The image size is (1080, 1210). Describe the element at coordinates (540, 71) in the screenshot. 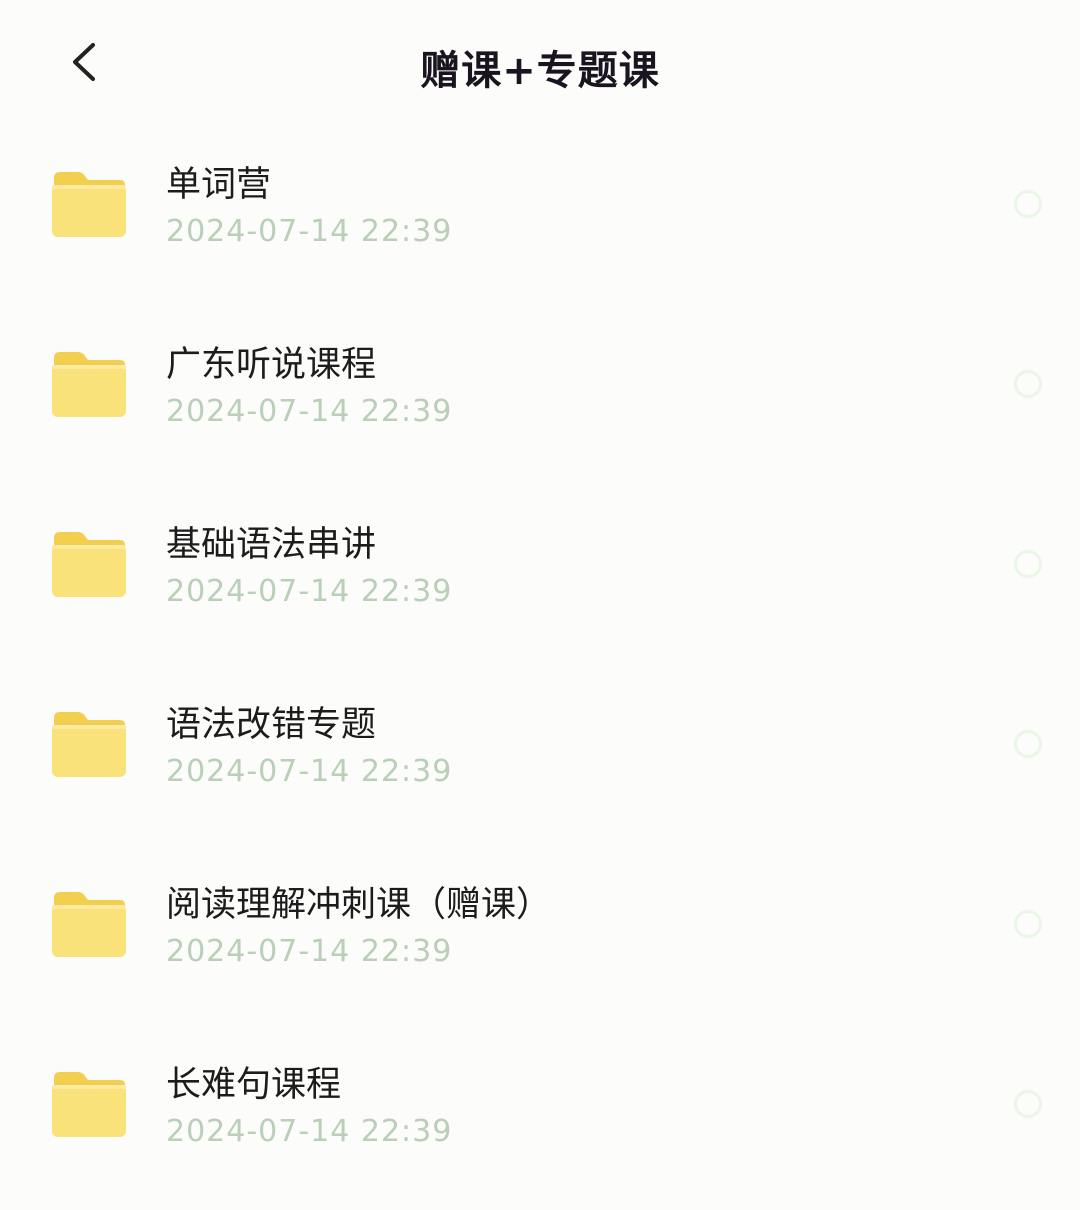

I see `page-title: 赠课+专题课` at that location.